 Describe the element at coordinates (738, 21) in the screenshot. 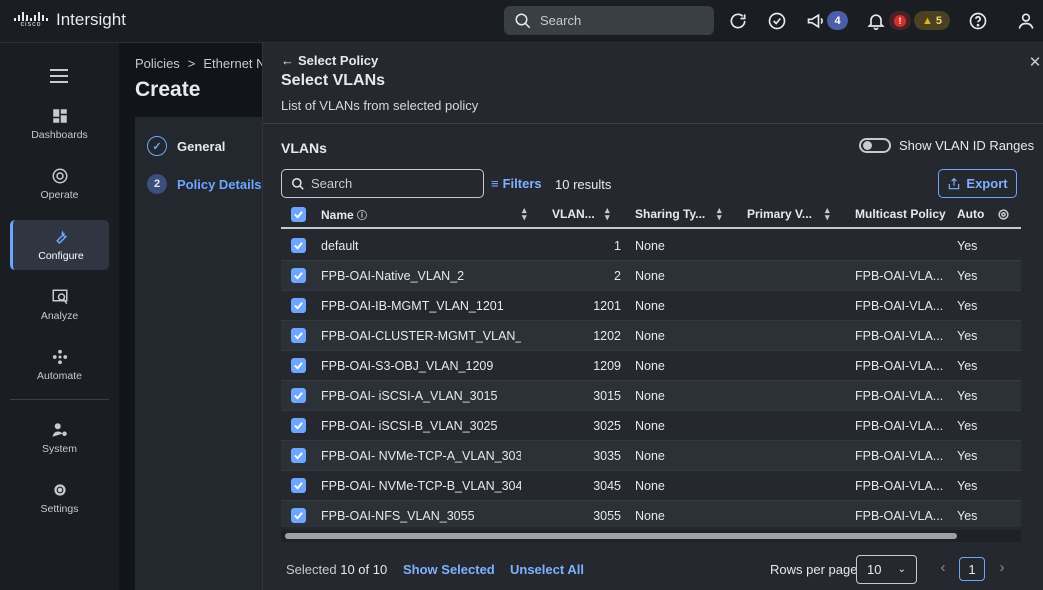

I see `refresh-icon` at that location.